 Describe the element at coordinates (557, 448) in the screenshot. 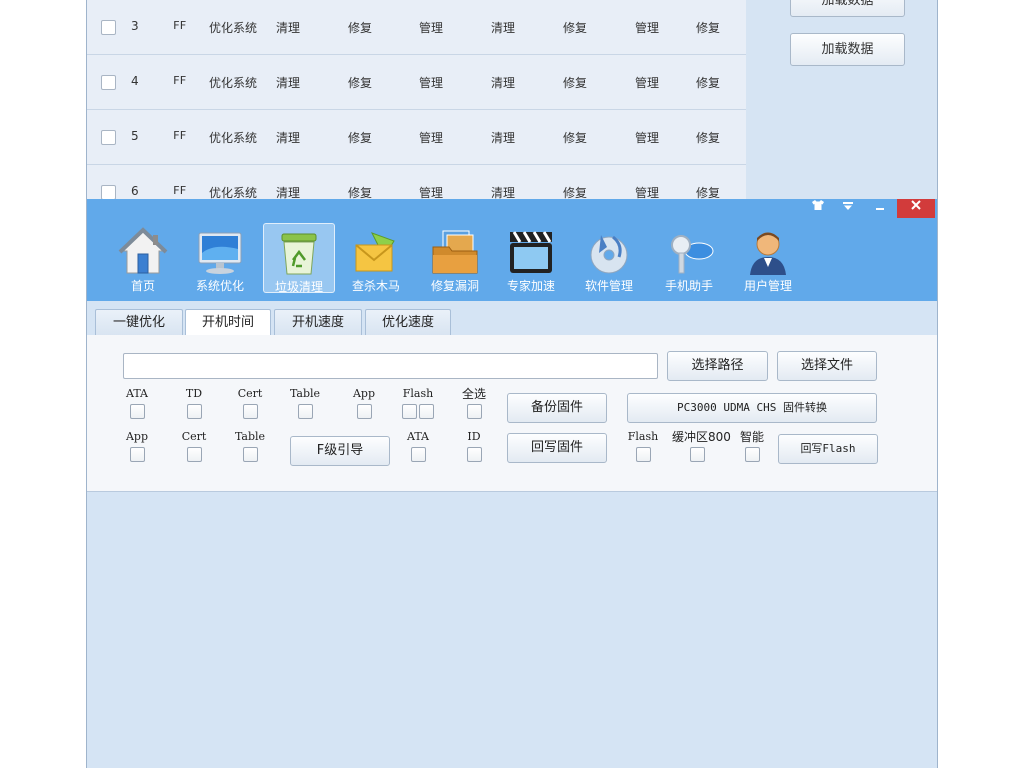

I see `write-back-firmware-button: 回写固件` at that location.